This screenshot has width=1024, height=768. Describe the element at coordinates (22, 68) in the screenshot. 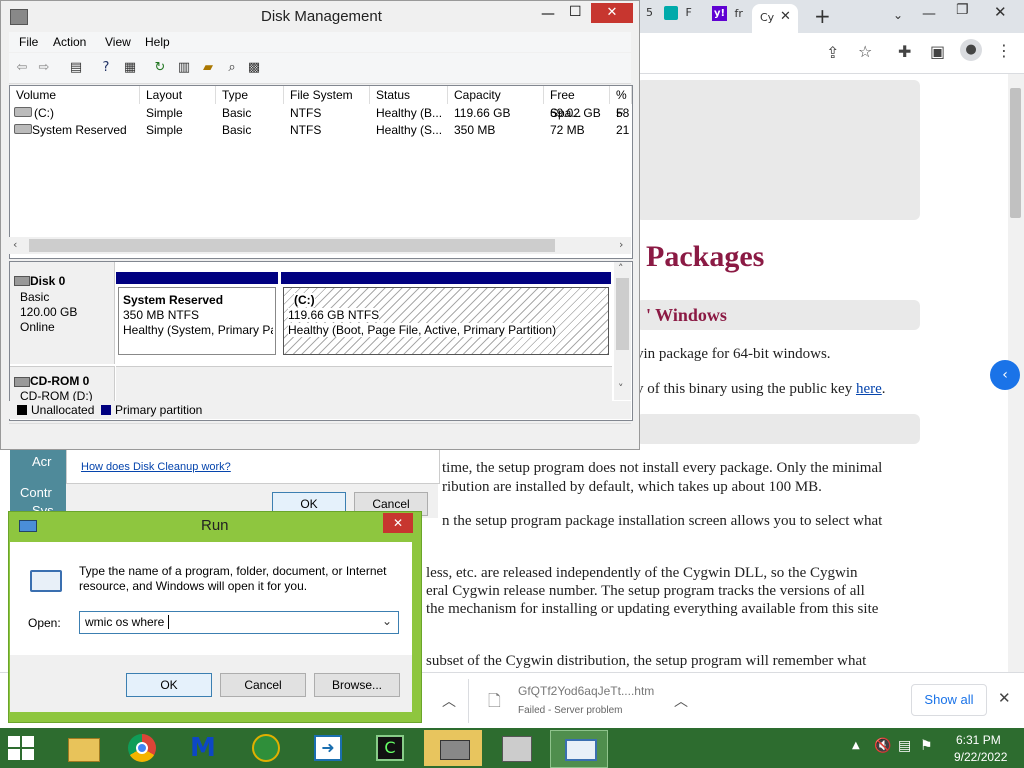

I see `back-arrow-icon: ⇦` at that location.